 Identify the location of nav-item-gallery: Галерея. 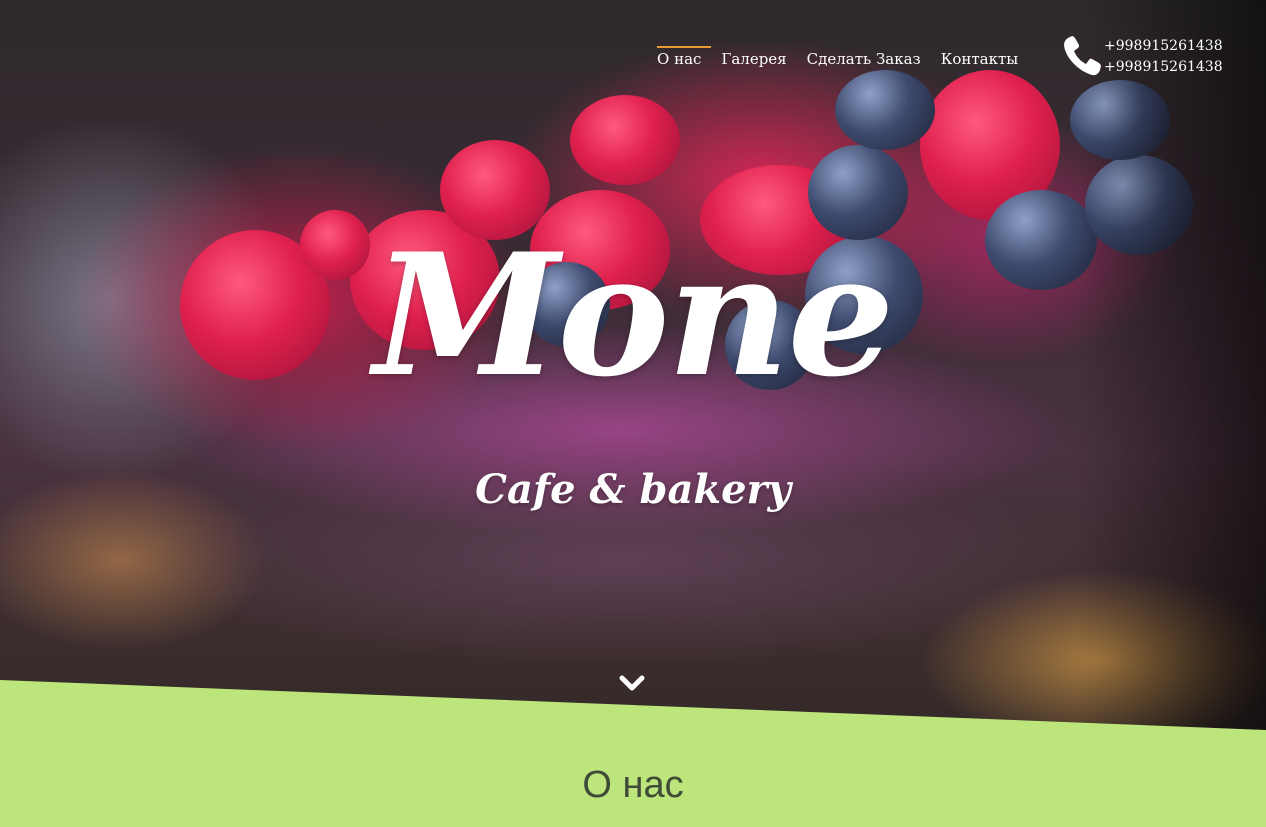
(753, 59).